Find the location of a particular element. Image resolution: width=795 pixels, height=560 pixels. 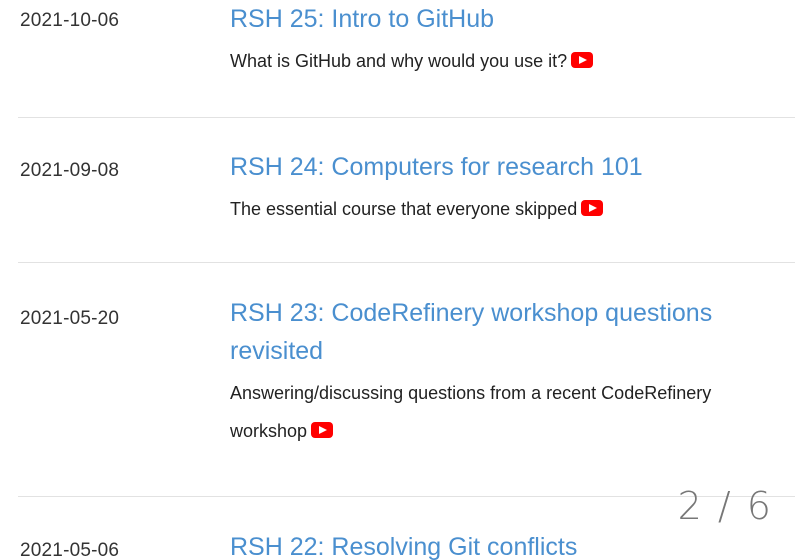

slide-counter: 2 / 6 is located at coordinates (725, 506).